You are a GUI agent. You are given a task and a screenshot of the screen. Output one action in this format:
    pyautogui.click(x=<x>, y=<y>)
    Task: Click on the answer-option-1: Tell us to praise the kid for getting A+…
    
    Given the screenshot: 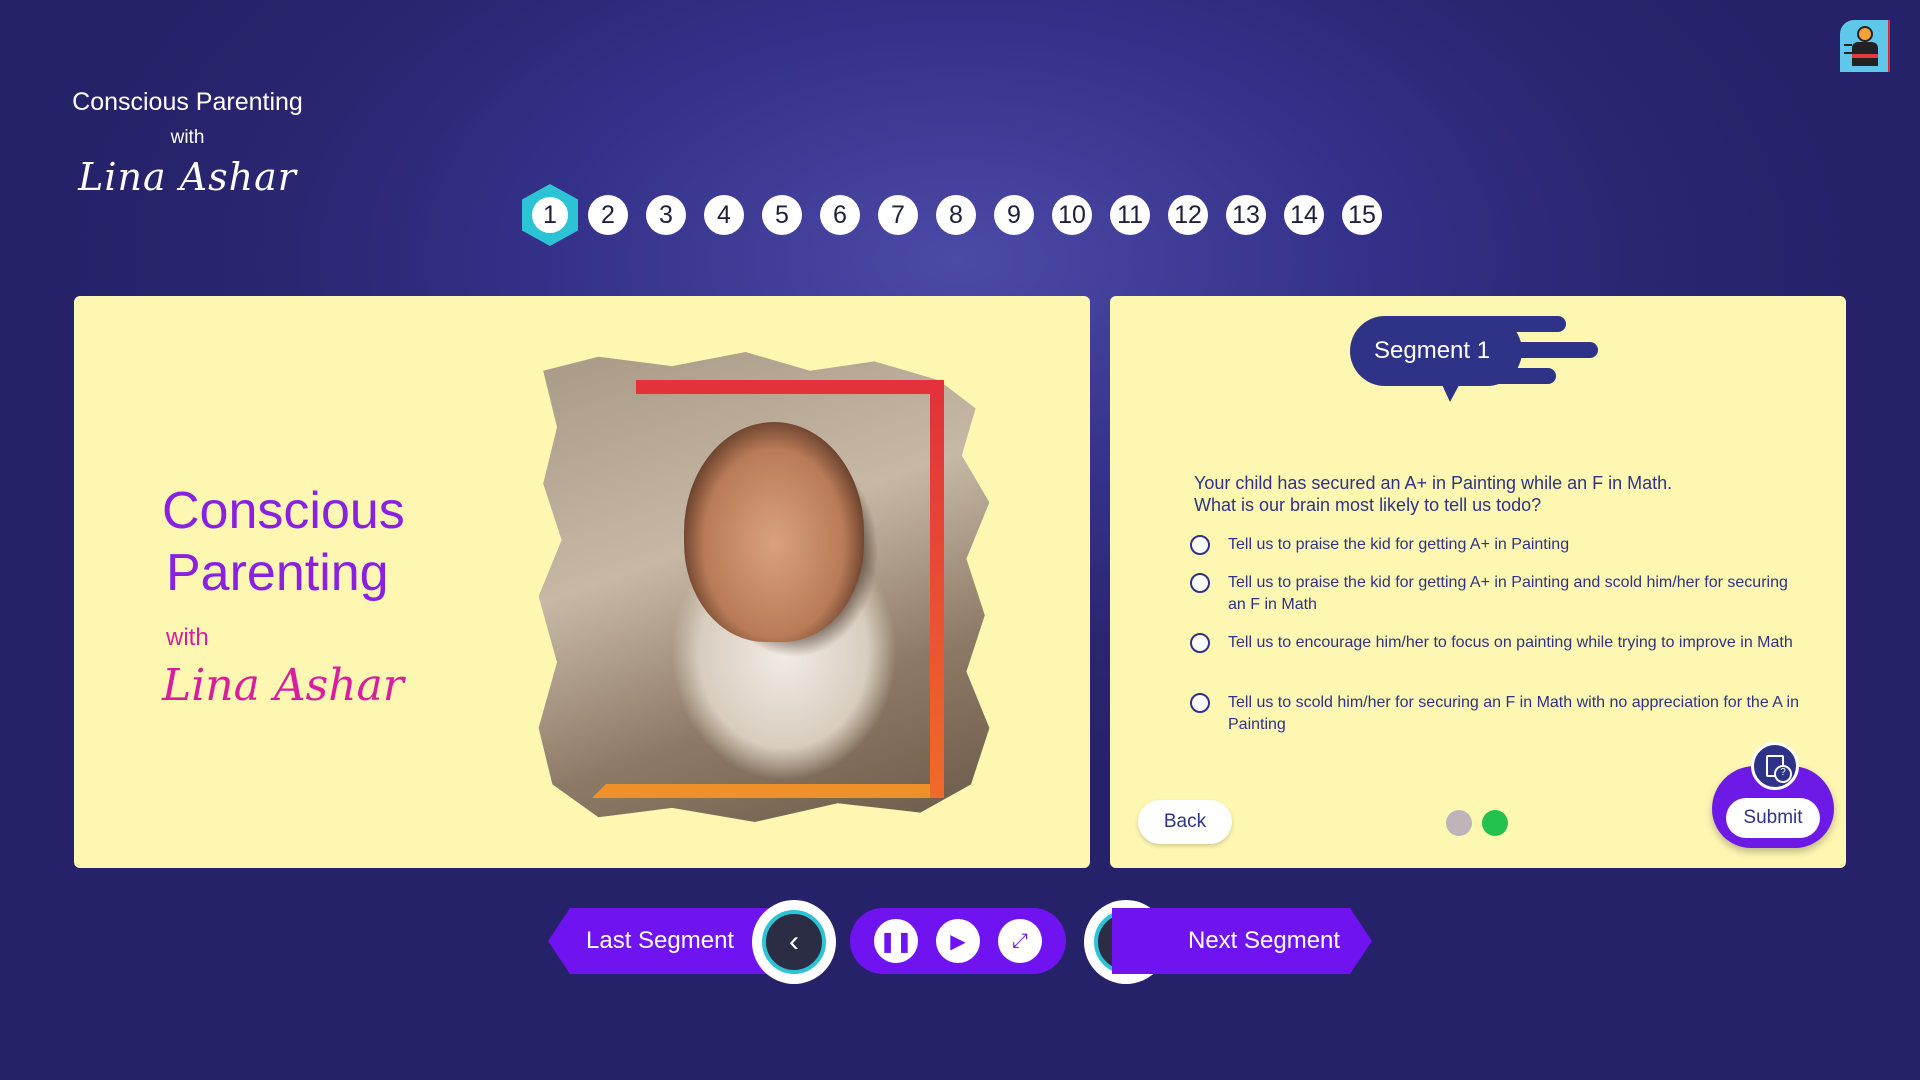 What is the action you would take?
    pyautogui.click(x=1500, y=545)
    